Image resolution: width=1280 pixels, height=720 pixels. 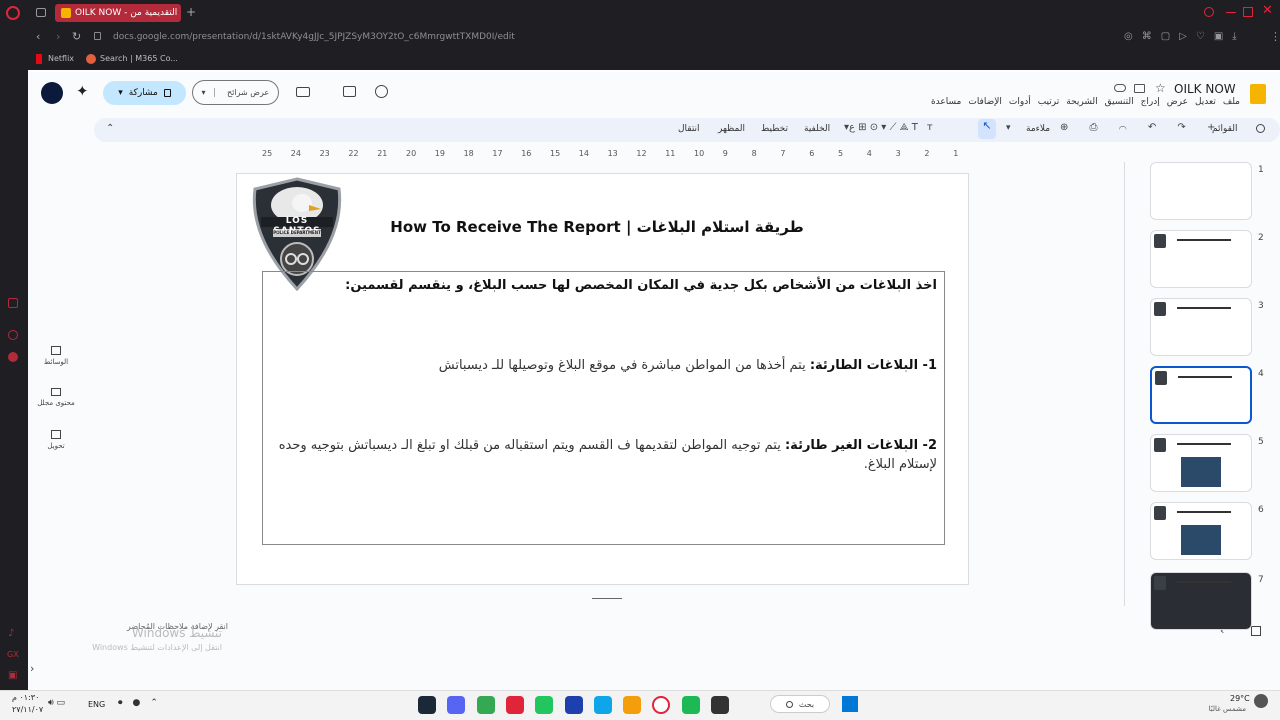 I want to click on forward-icon: ›, so click(x=58, y=36).